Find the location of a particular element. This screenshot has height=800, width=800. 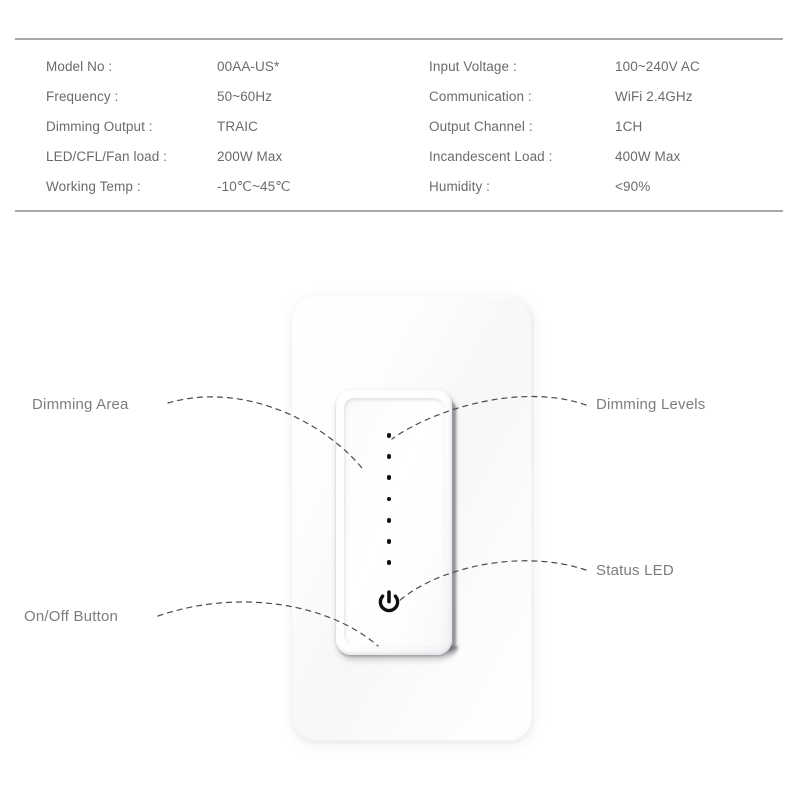

spec-label: Dimming Output : is located at coordinates (99, 126).